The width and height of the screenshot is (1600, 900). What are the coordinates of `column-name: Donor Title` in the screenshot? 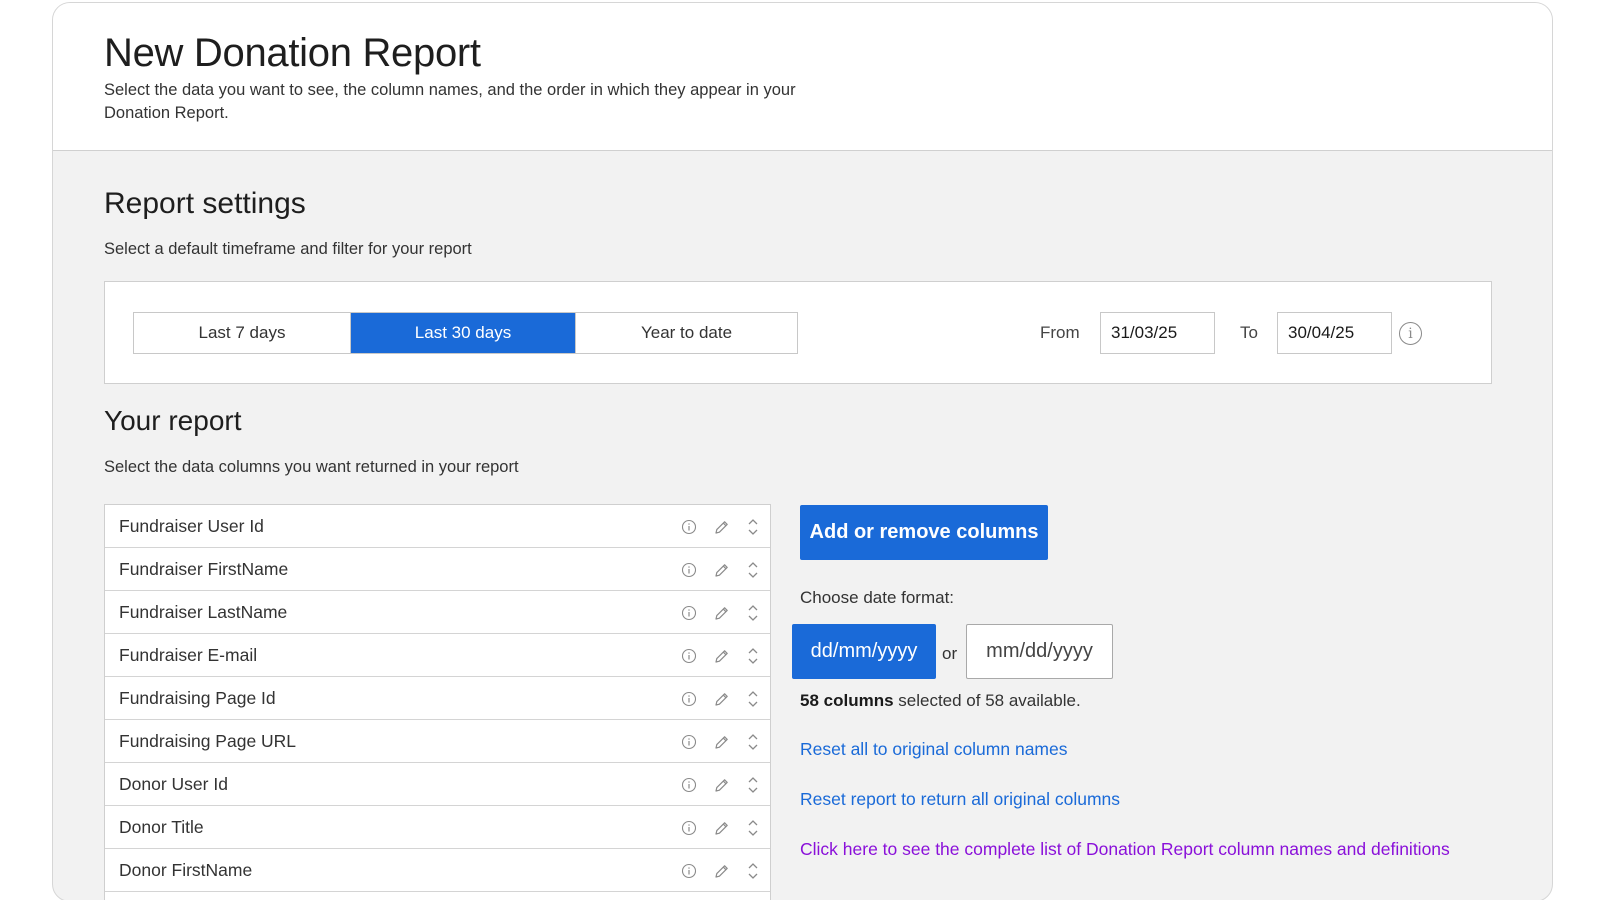 It's located at (161, 827).